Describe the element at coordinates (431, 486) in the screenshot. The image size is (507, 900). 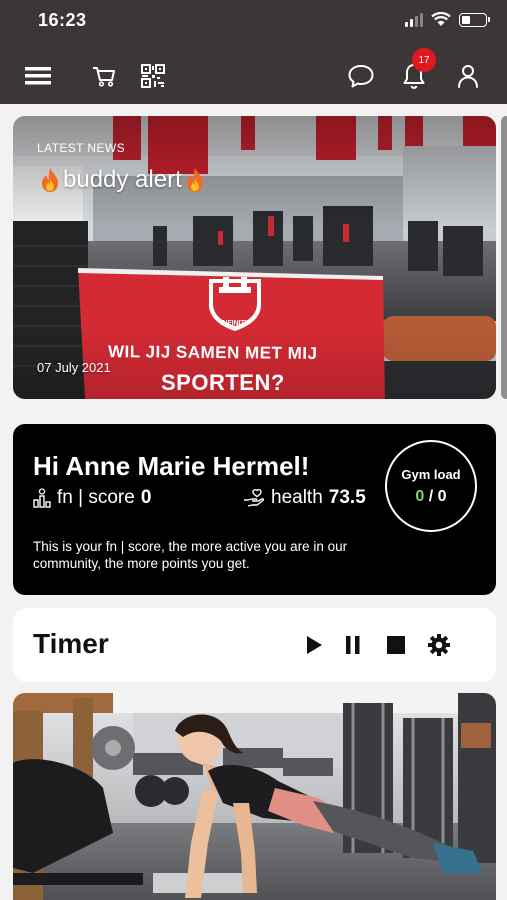
I see `gym-load-indicator: Gym load 0 / 0` at that location.